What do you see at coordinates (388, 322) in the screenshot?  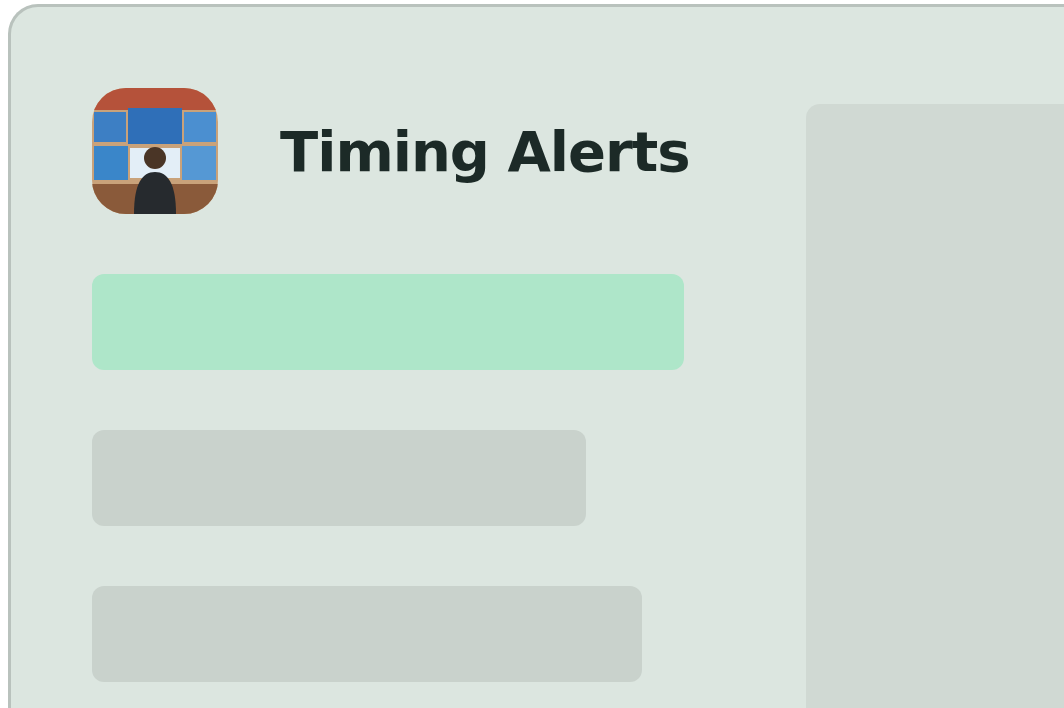 I see `list-item` at bounding box center [388, 322].